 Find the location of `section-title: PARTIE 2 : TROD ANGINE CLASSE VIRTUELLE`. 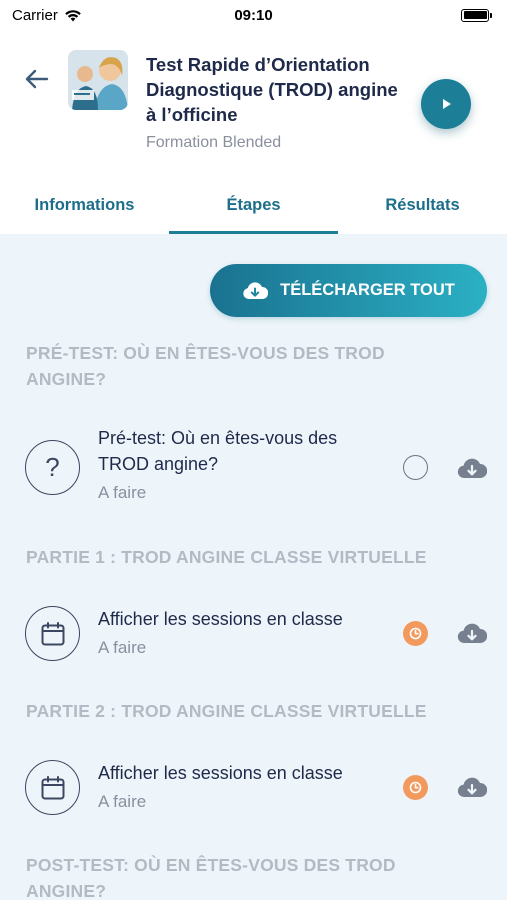

section-title: PARTIE 2 : TROD ANGINE CLASSE VIRTUELLE is located at coordinates (226, 711).